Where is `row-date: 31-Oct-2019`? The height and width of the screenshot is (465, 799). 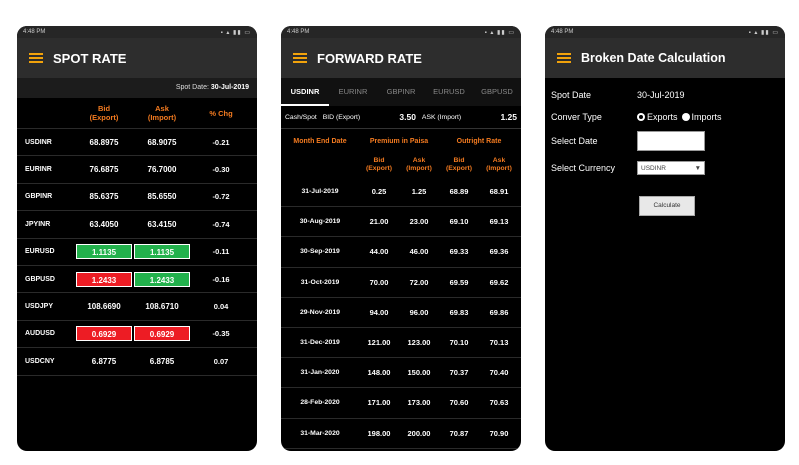
row-date: 31-Oct-2019 is located at coordinates (320, 282).